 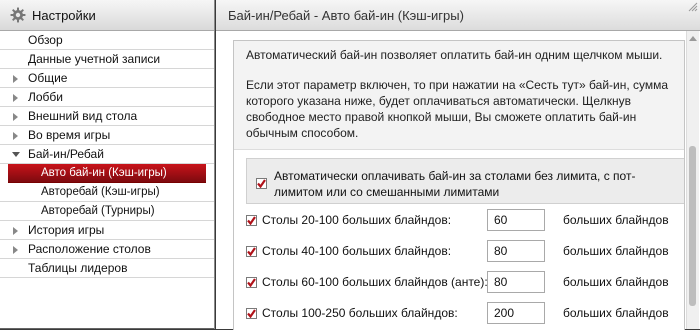 I want to click on sidebar-item: Данные учетной записи, so click(x=107, y=59).